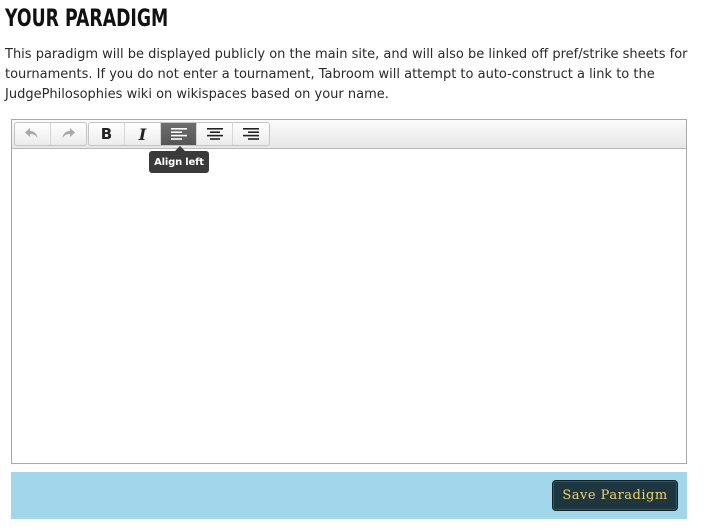  I want to click on bold-button: B, so click(107, 134).